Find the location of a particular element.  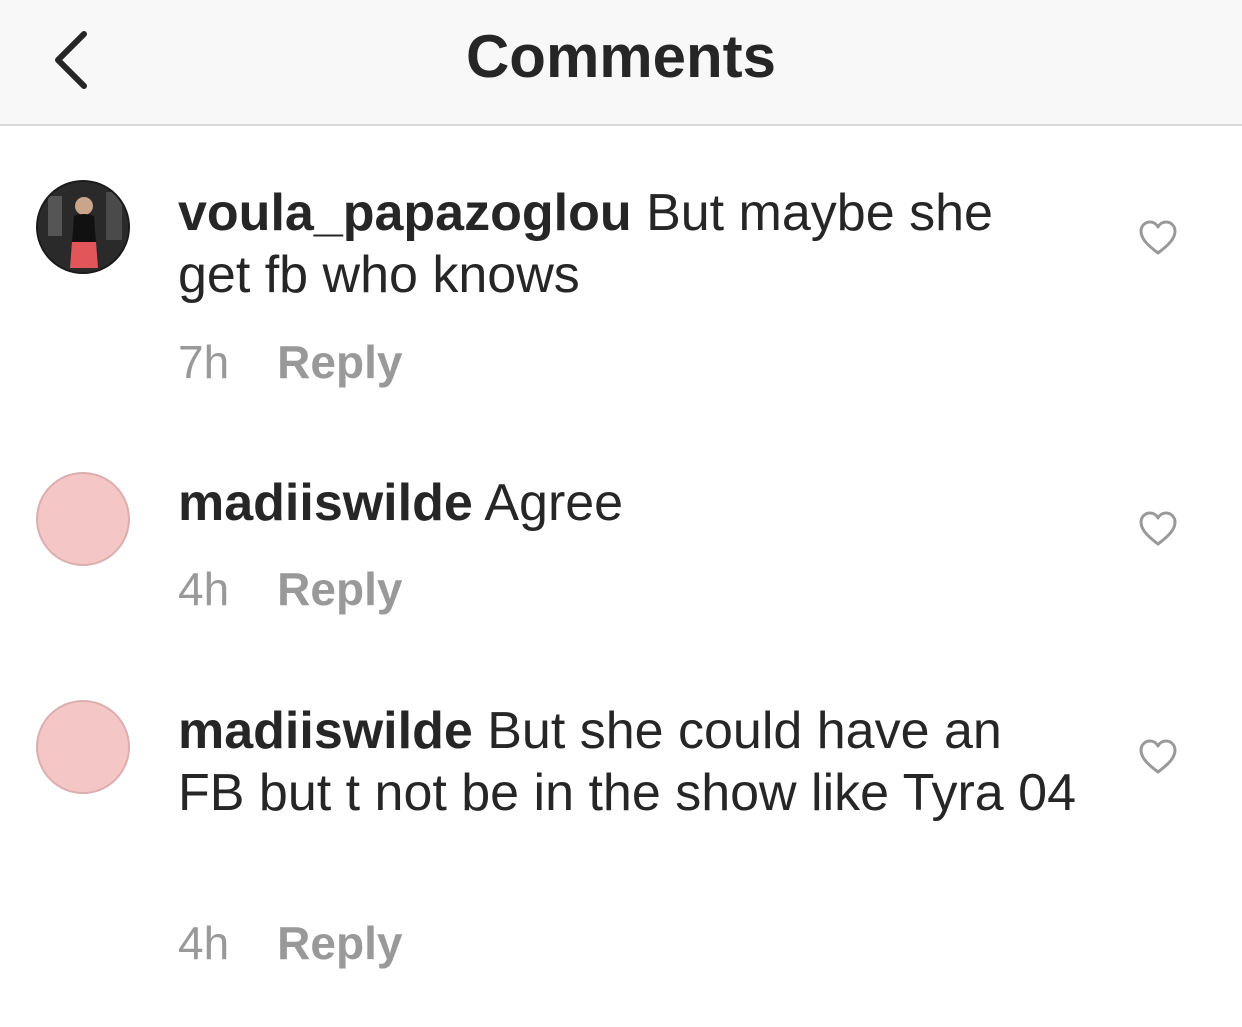

page-title: Comments is located at coordinates (621, 56).